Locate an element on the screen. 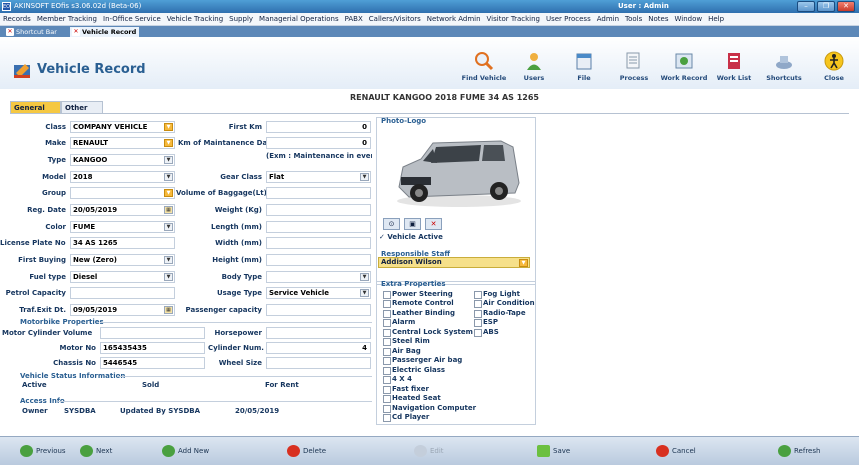 Image resolution: width=859 pixels, height=465 pixels. extra-checkbox: Radio-Tape is located at coordinates (500, 313).